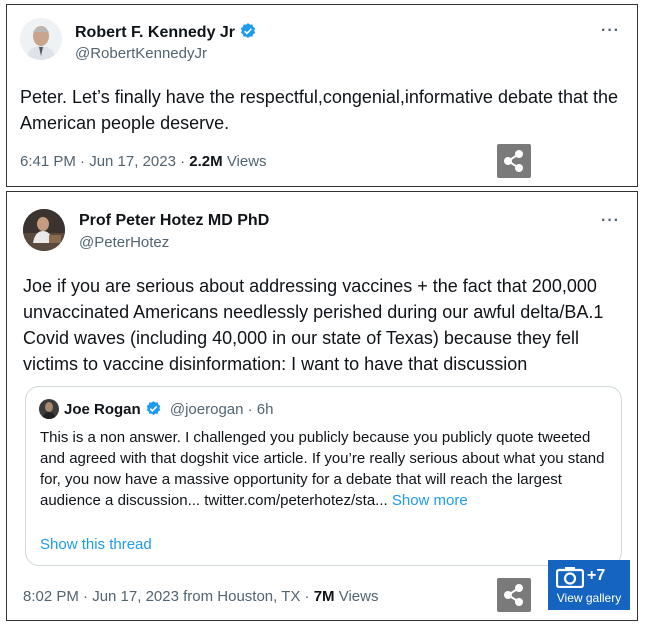 Image resolution: width=645 pixels, height=624 pixels. Describe the element at coordinates (174, 221) in the screenshot. I see `author-name: Prof Peter Hotez MD PhD` at that location.